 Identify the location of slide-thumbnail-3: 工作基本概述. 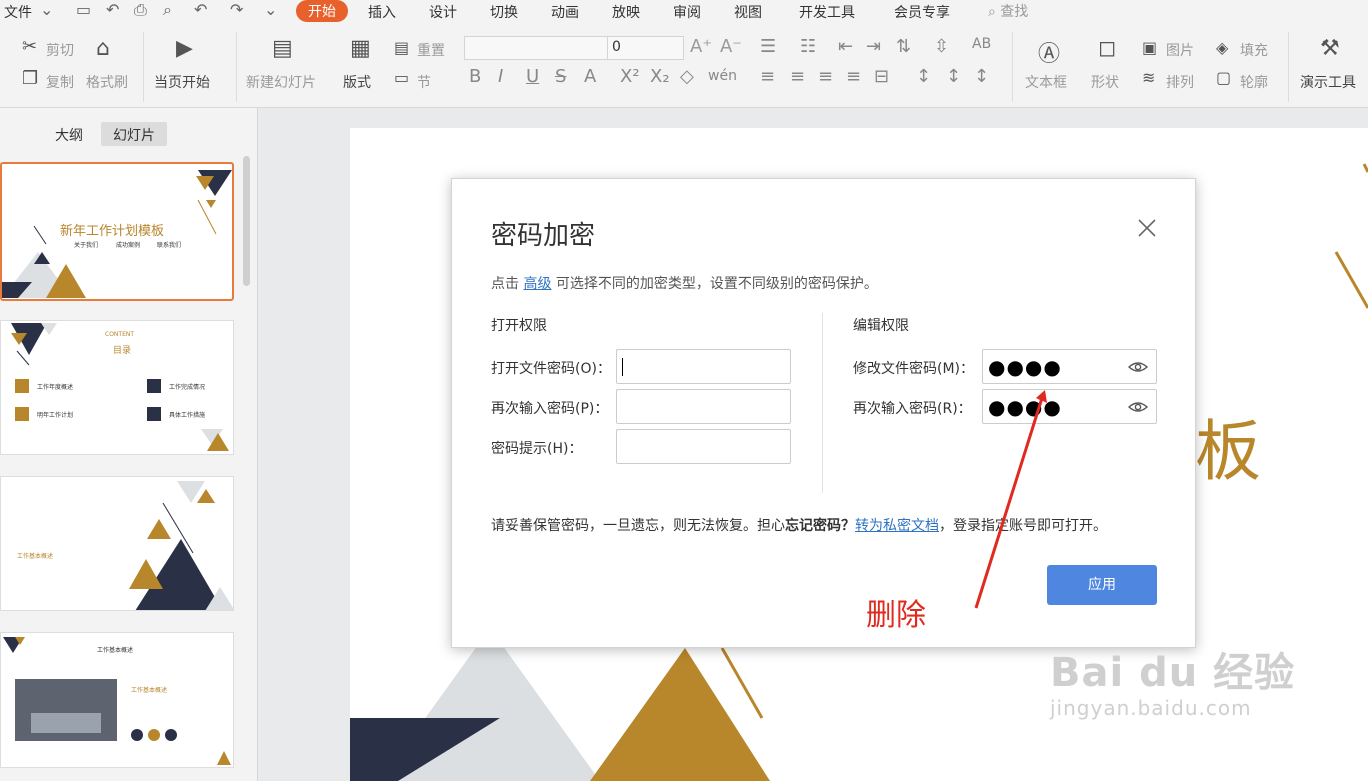
(117, 543).